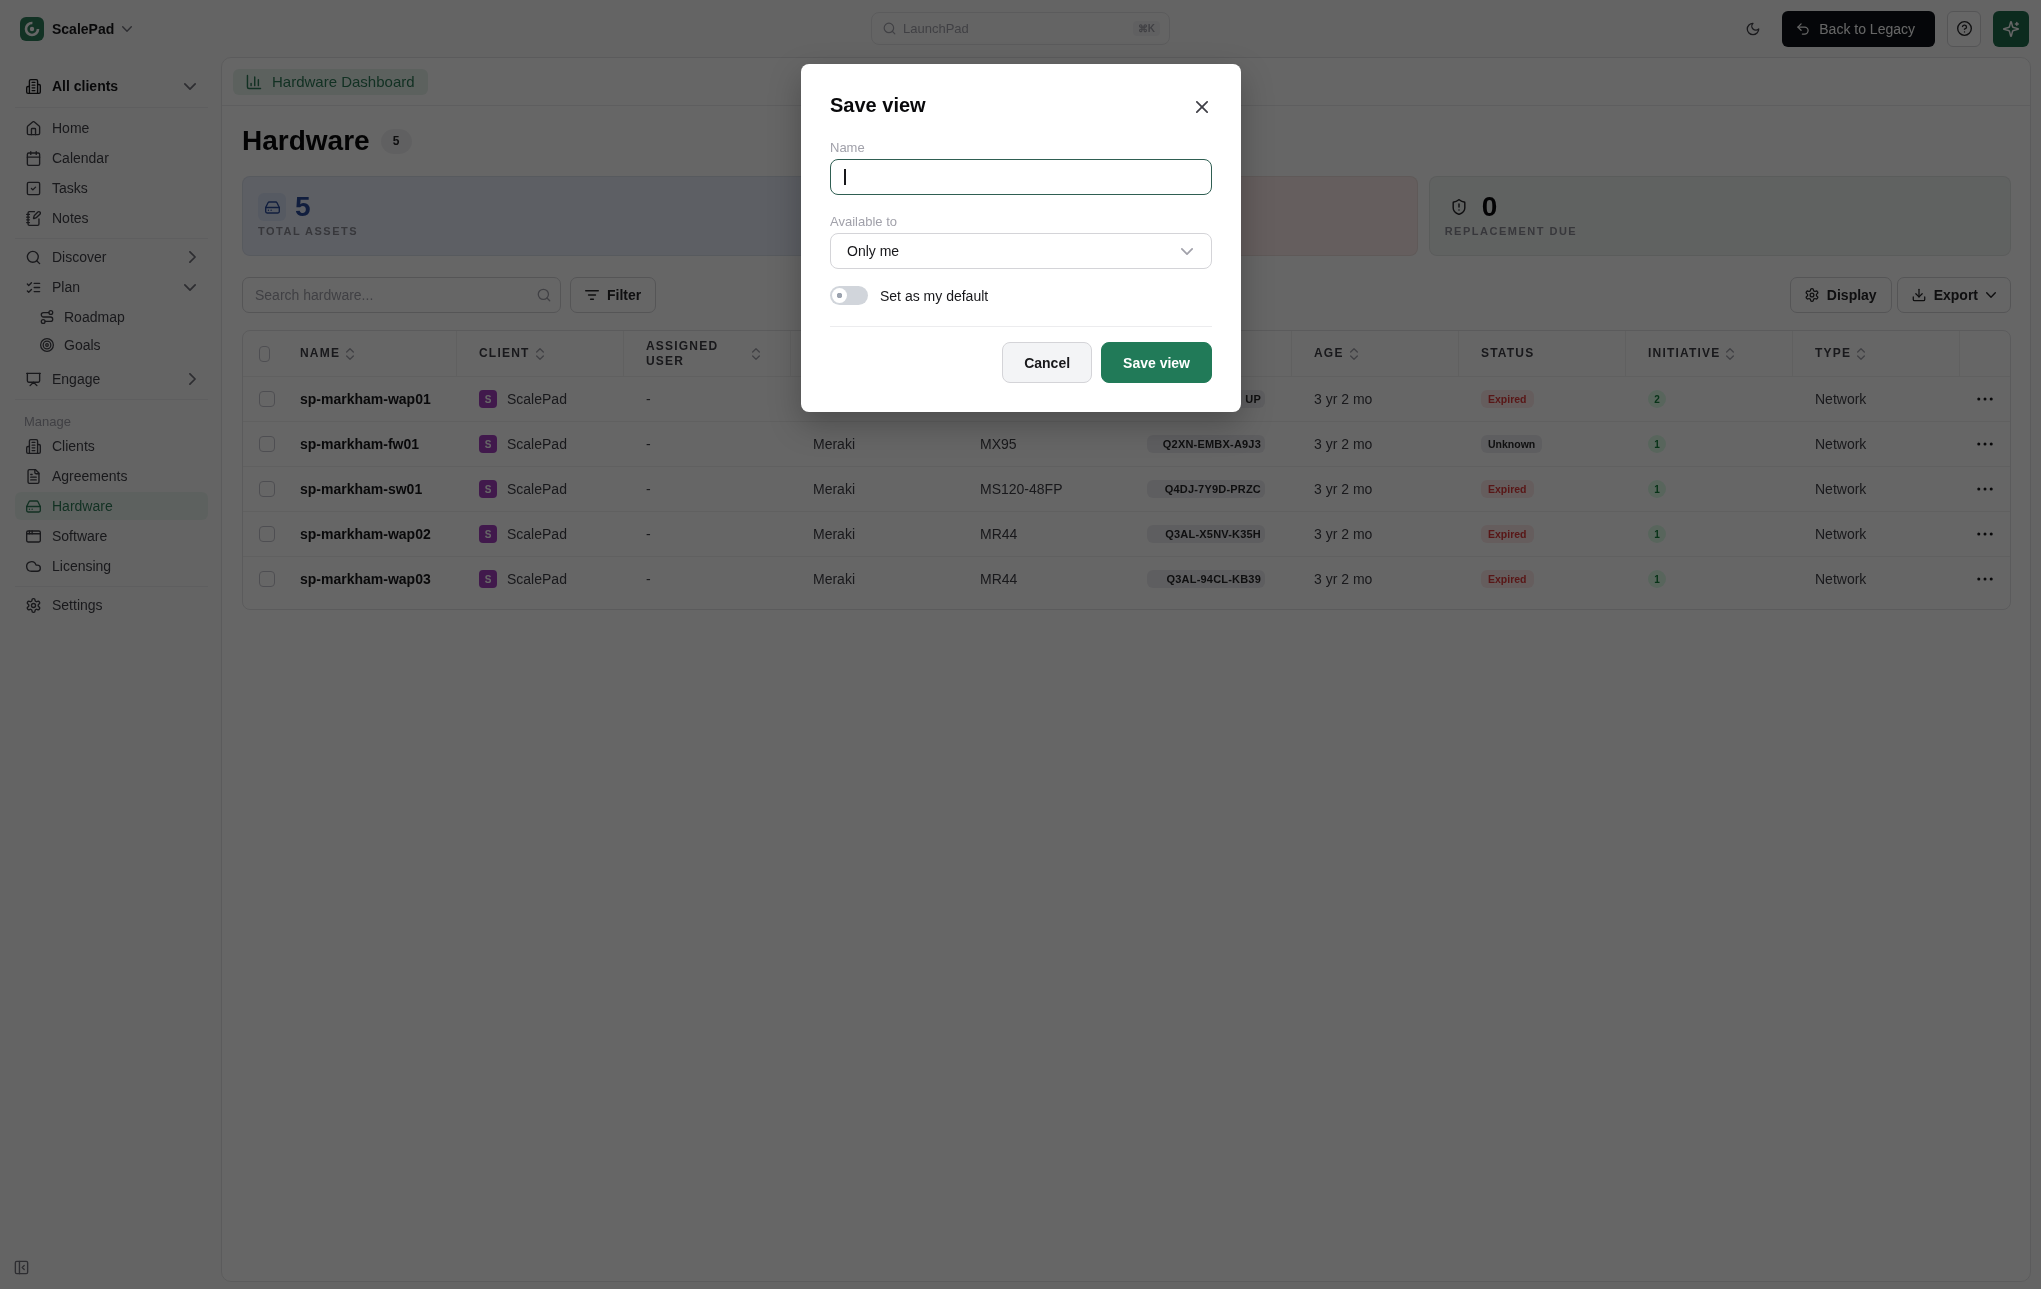 This screenshot has height=1289, width=2041. What do you see at coordinates (1458, 207) in the screenshot?
I see `shield-icon` at bounding box center [1458, 207].